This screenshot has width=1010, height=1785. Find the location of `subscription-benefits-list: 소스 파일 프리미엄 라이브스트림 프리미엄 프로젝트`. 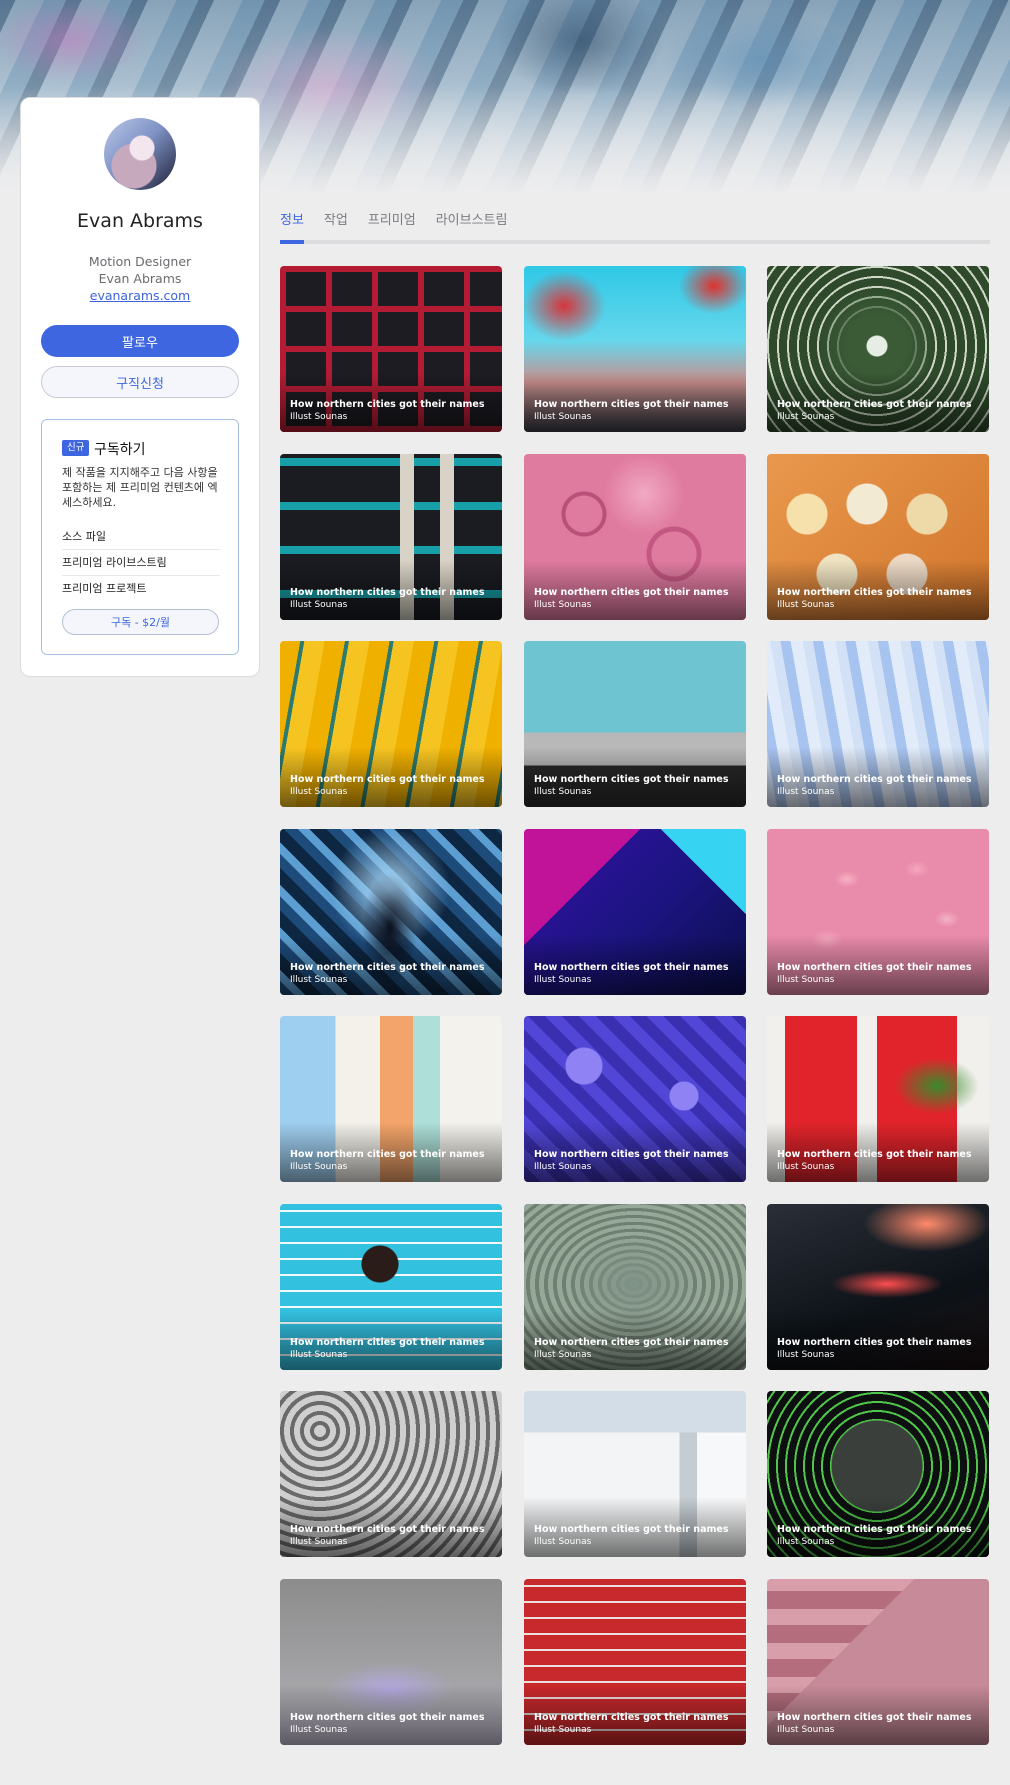

subscription-benefits-list: 소스 파일 프리미엄 라이브스트림 프리미엄 프로젝트 is located at coordinates (141, 563).